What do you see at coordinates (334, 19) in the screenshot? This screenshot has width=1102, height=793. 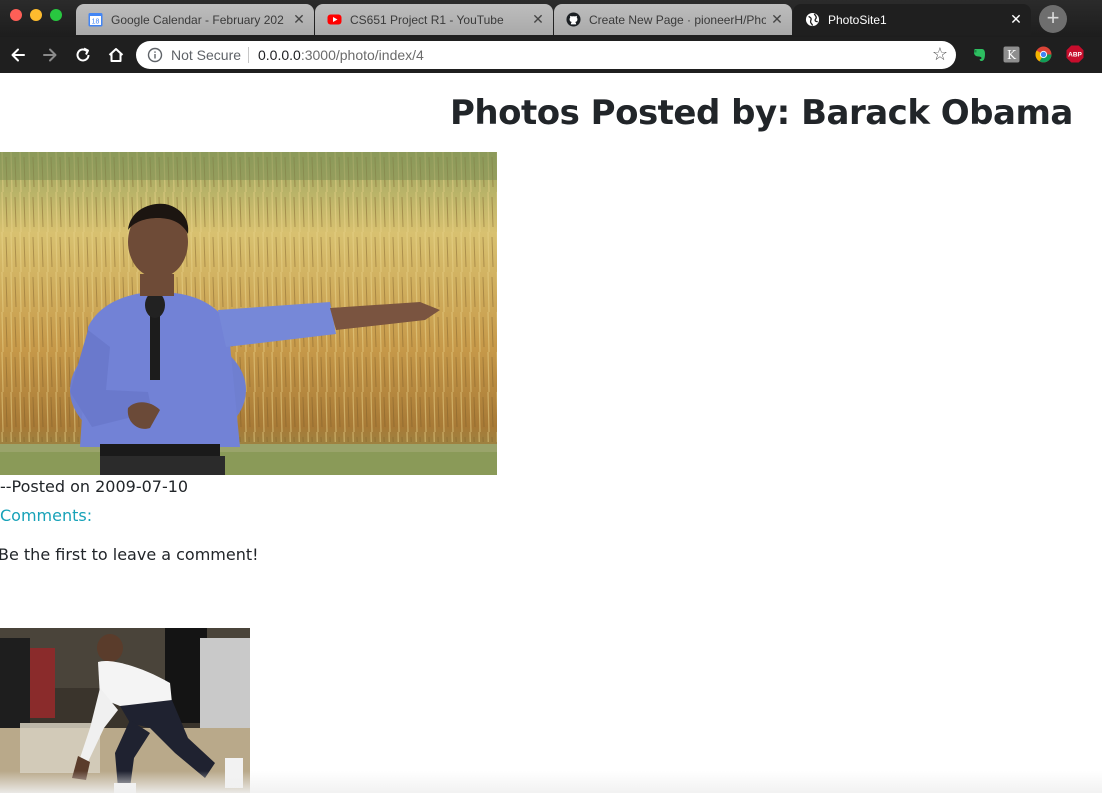 I see `youtube-icon` at bounding box center [334, 19].